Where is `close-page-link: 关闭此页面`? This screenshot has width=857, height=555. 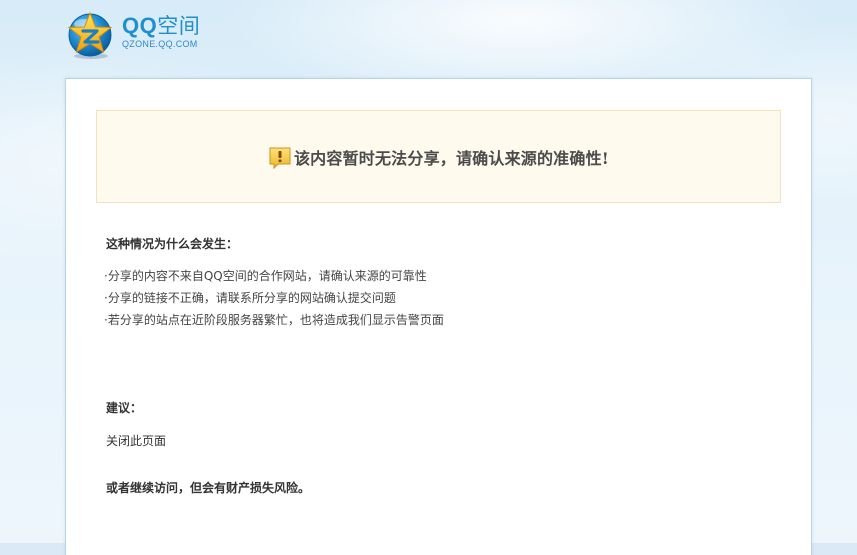
close-page-link: 关闭此页面 is located at coordinates (136, 440).